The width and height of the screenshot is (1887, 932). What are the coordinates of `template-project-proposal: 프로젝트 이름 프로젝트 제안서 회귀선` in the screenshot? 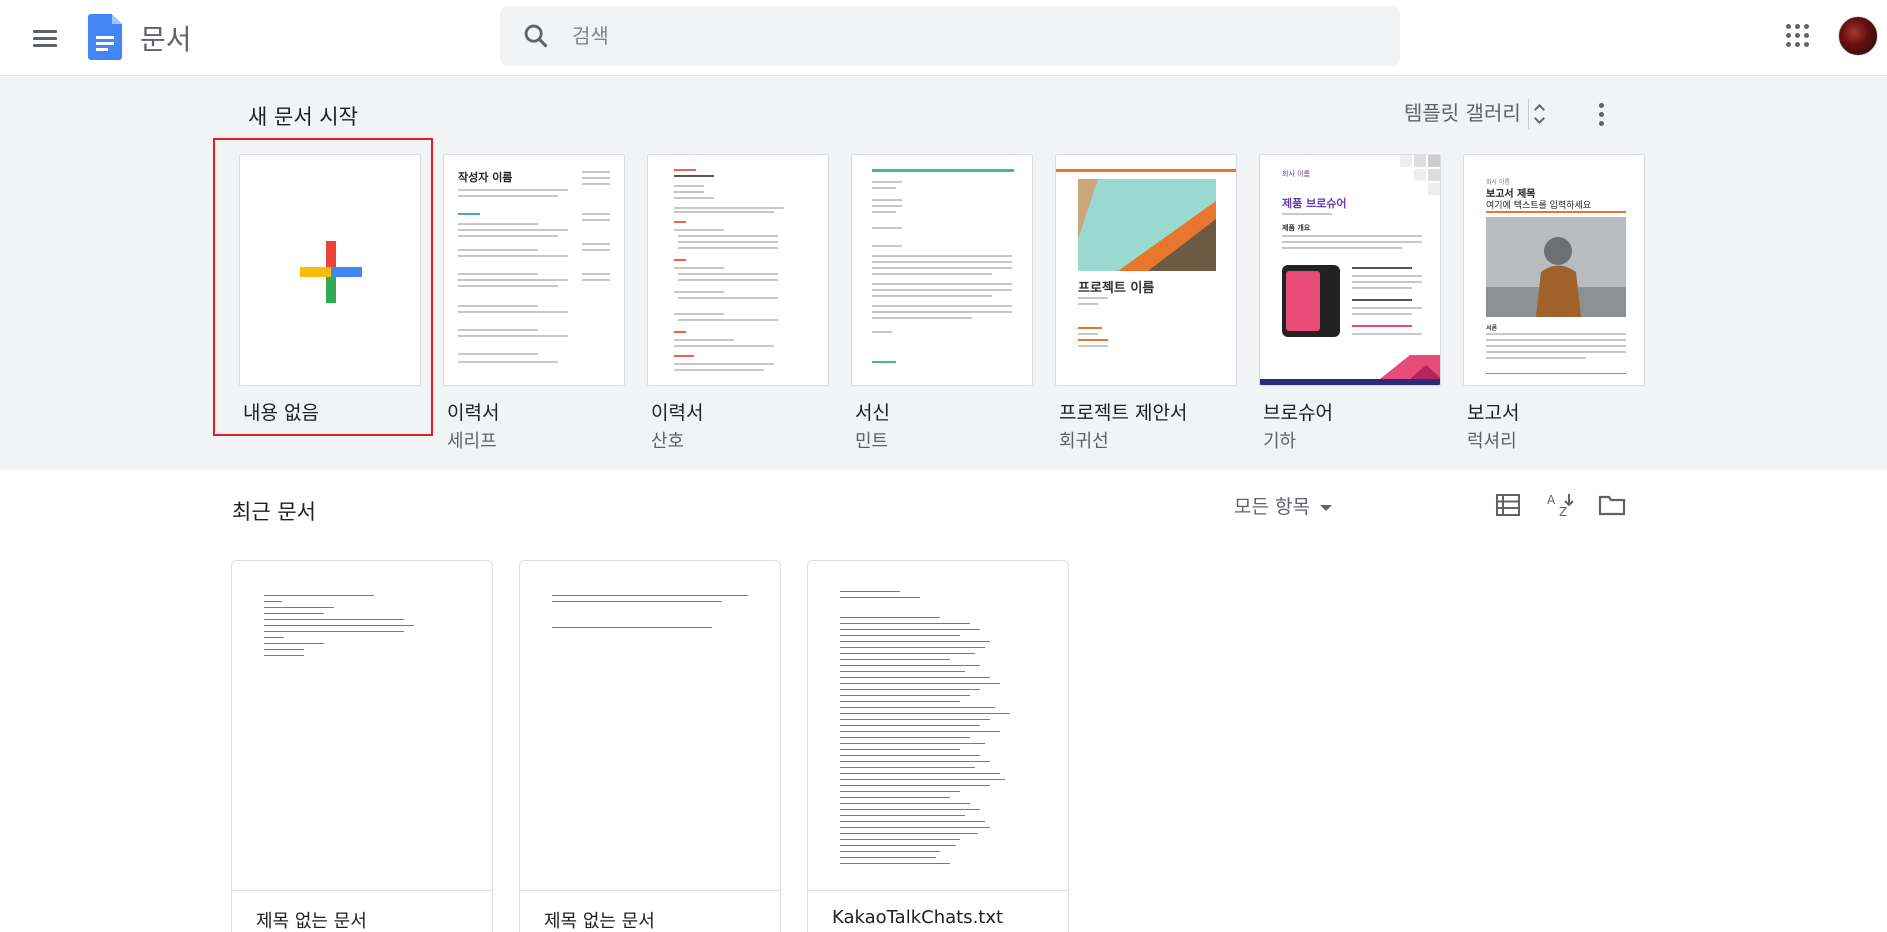 It's located at (1146, 303).